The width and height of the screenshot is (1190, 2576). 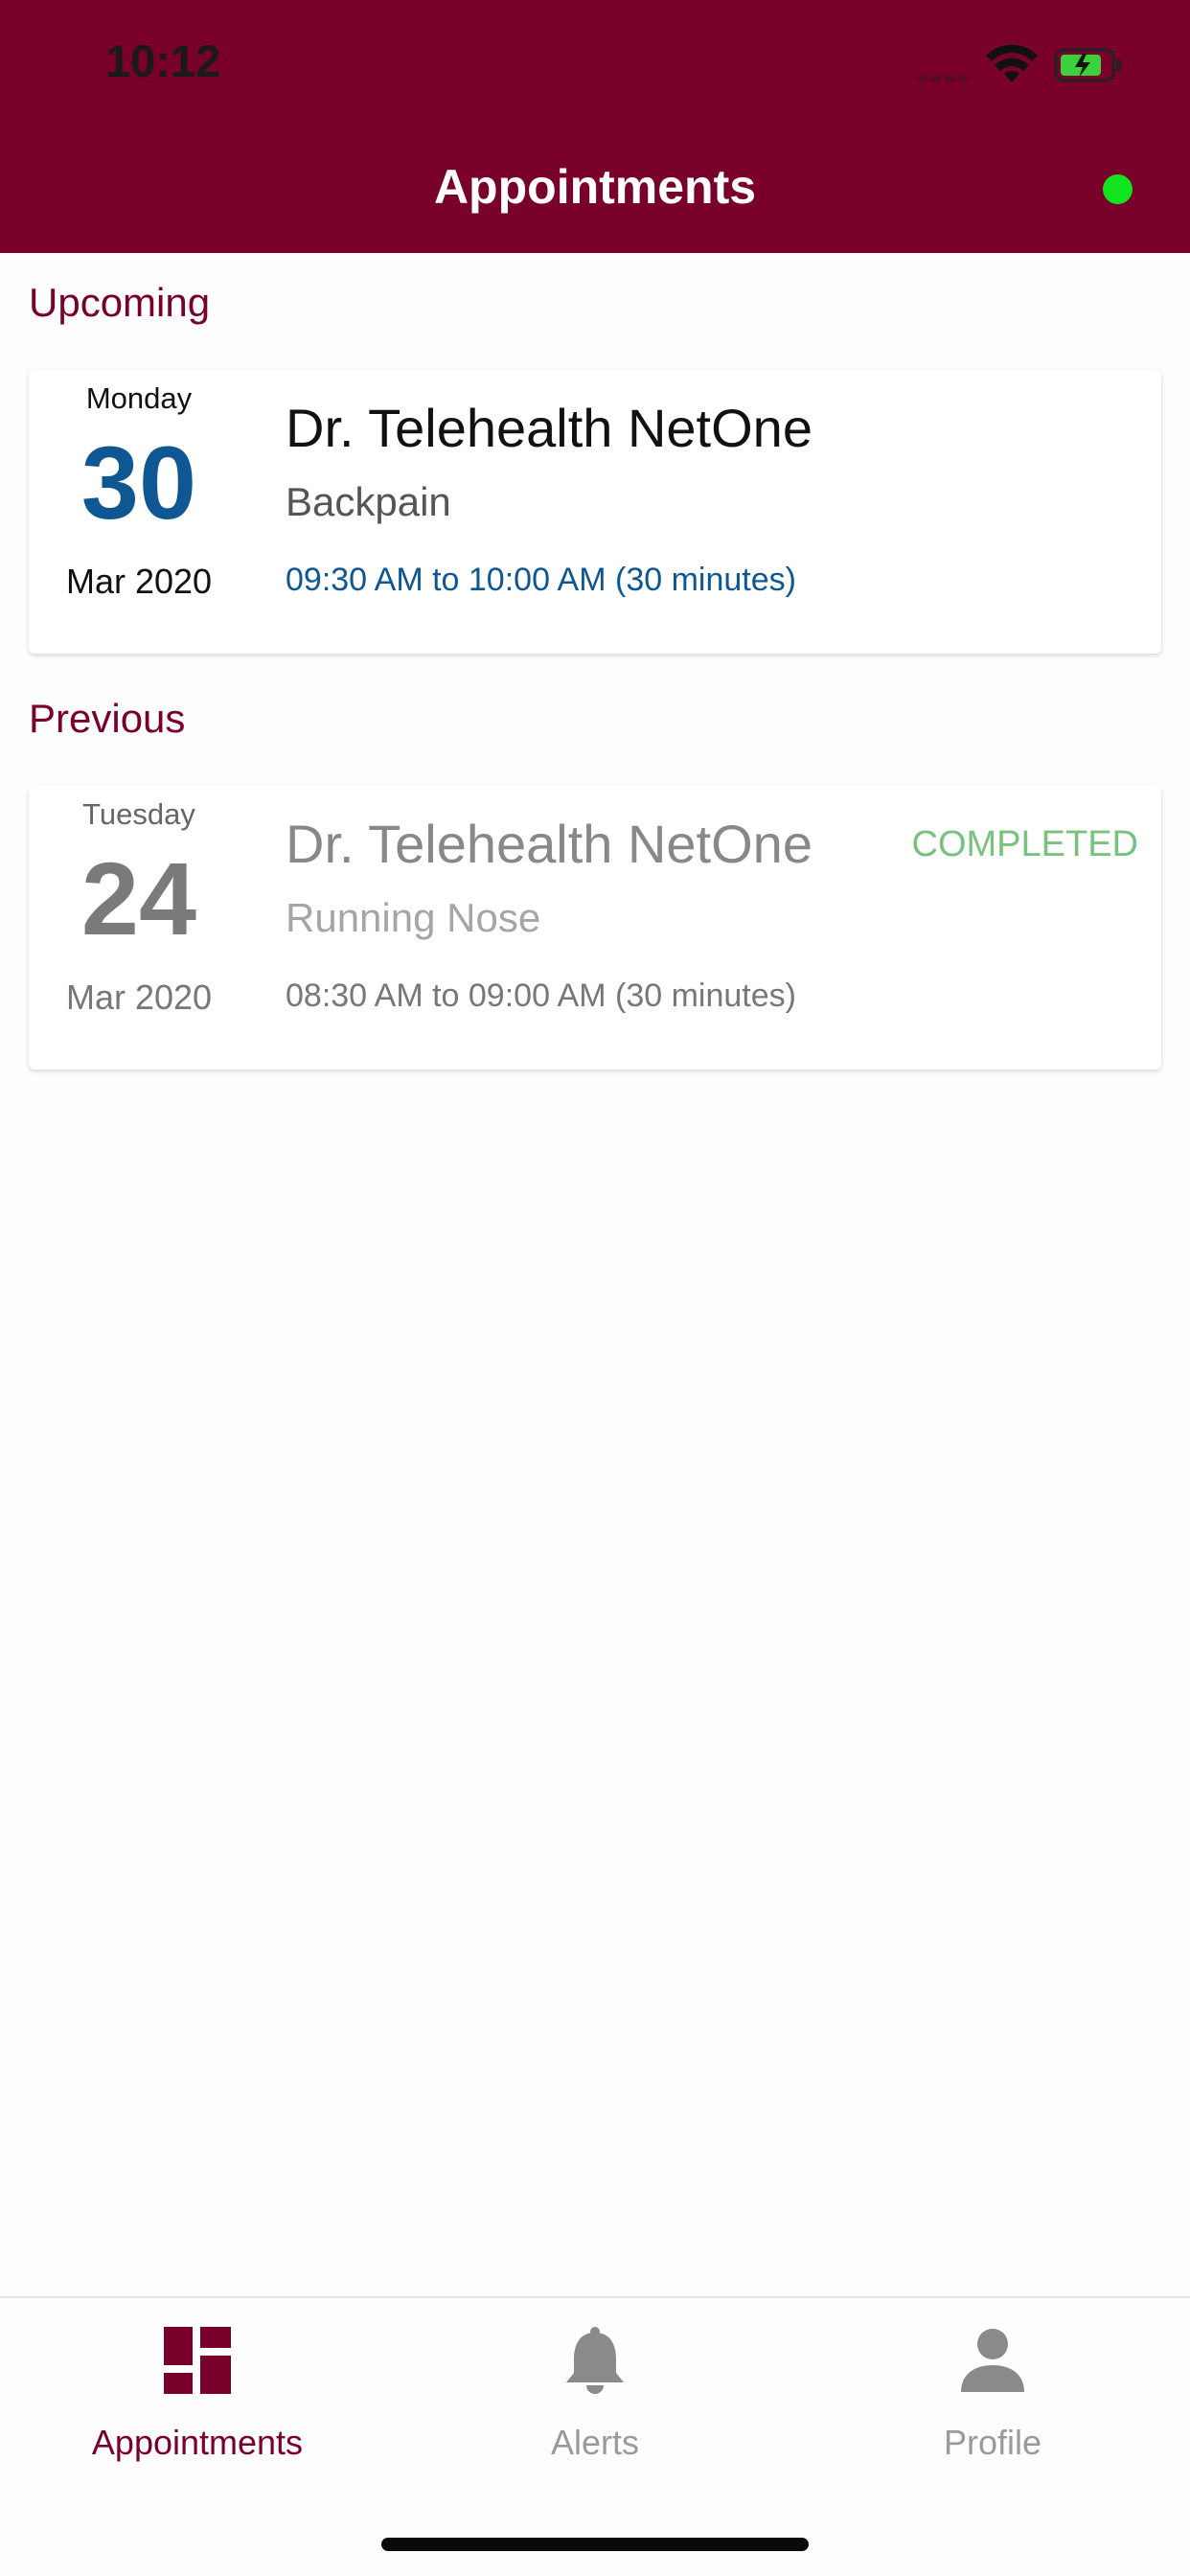 What do you see at coordinates (992, 2399) in the screenshot?
I see `tab-profile: Profile` at bounding box center [992, 2399].